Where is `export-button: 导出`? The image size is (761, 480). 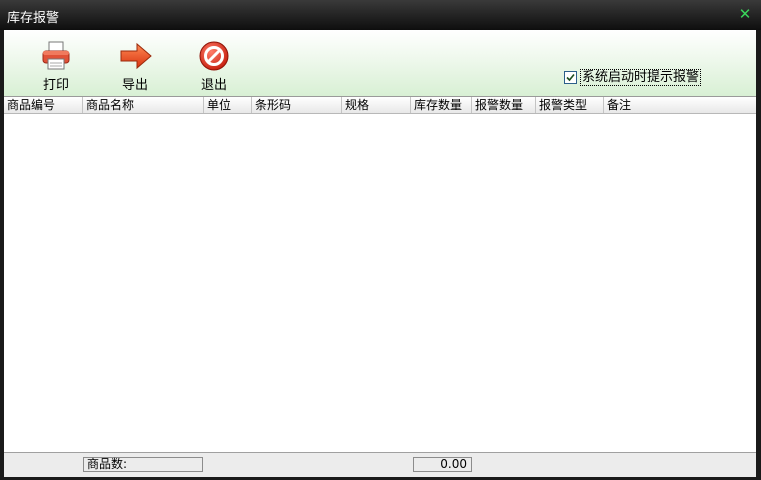
export-button: 导出 is located at coordinates (135, 65).